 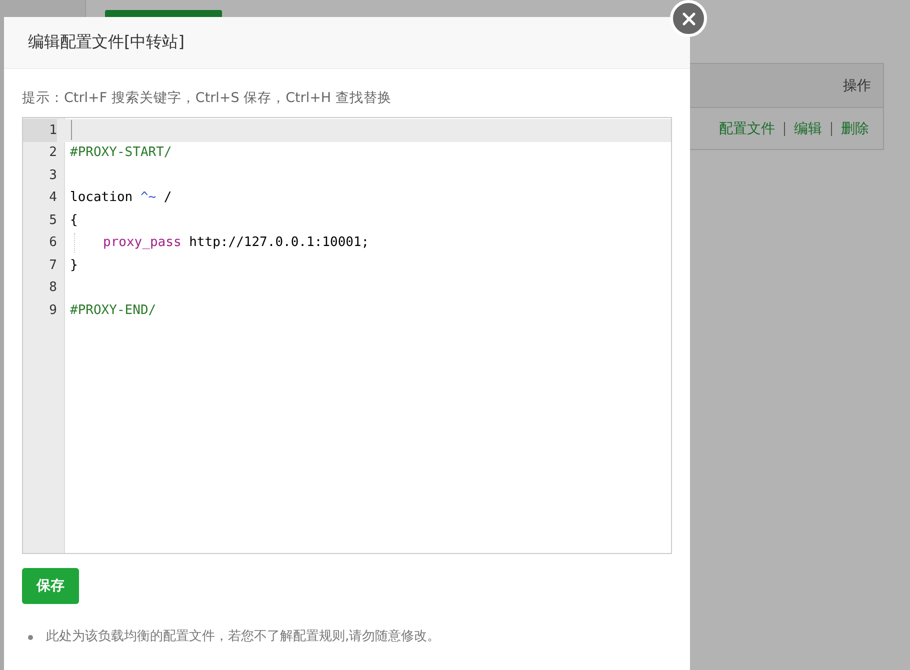 What do you see at coordinates (808, 129) in the screenshot?
I see `action-link: 编辑` at bounding box center [808, 129].